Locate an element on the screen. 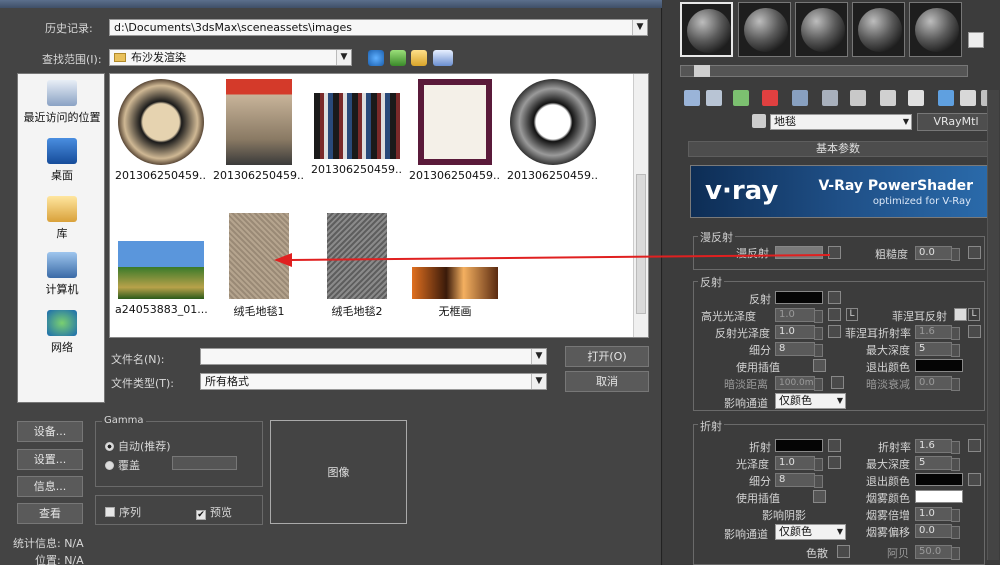 The image size is (1000, 565). panel-scrollbar is located at coordinates (993, 325).